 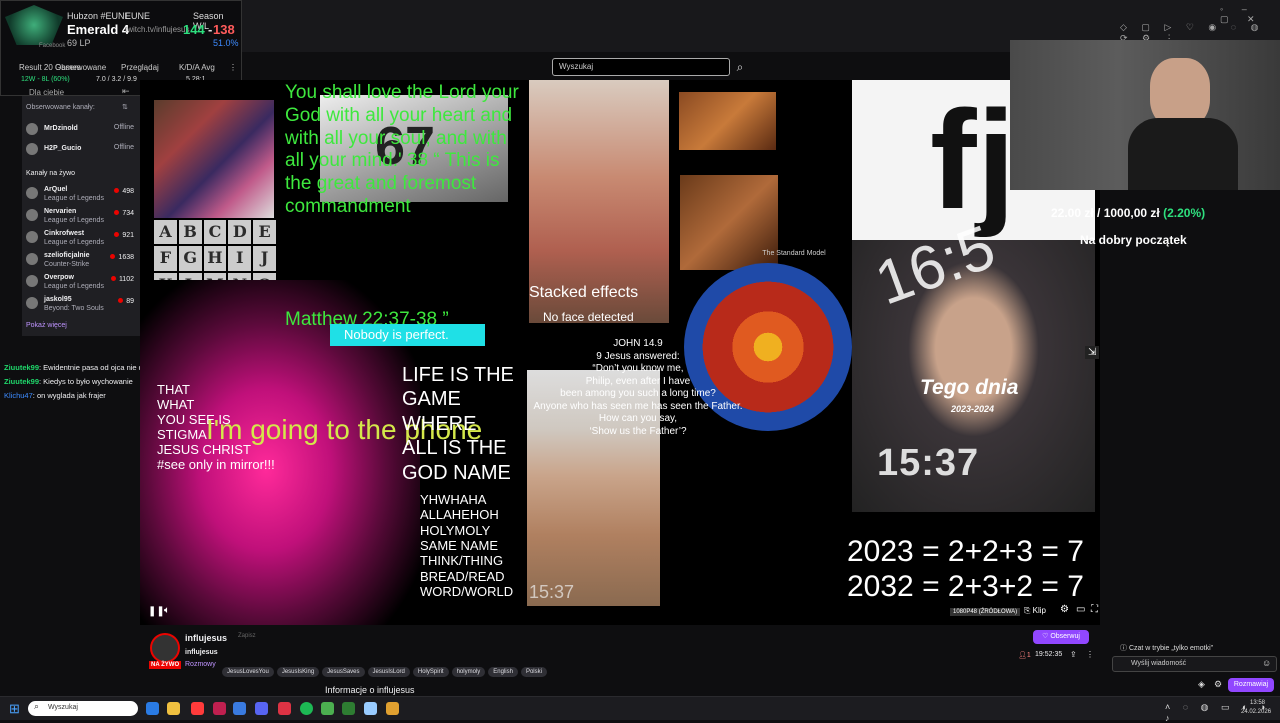 What do you see at coordinates (1194, 664) in the screenshot?
I see `chat-input: Wyślij wiadomość` at bounding box center [1194, 664].